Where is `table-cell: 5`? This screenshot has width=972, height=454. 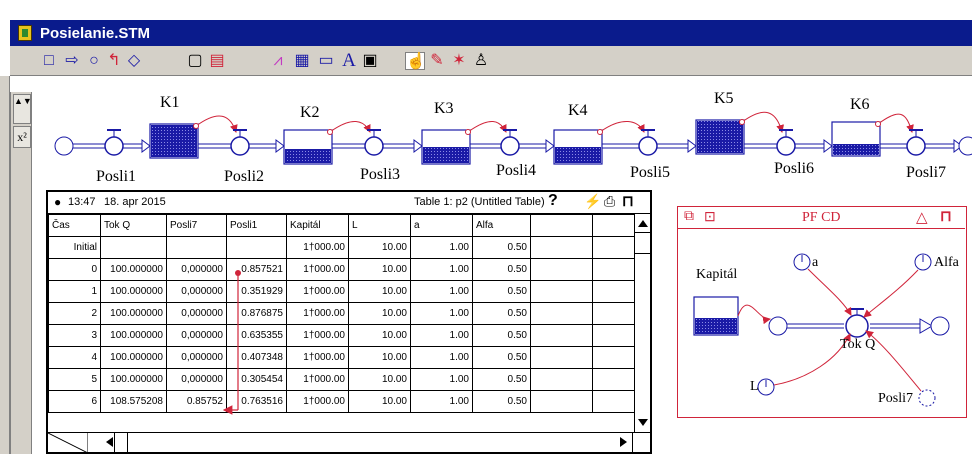
table-cell: 5 is located at coordinates (74, 379).